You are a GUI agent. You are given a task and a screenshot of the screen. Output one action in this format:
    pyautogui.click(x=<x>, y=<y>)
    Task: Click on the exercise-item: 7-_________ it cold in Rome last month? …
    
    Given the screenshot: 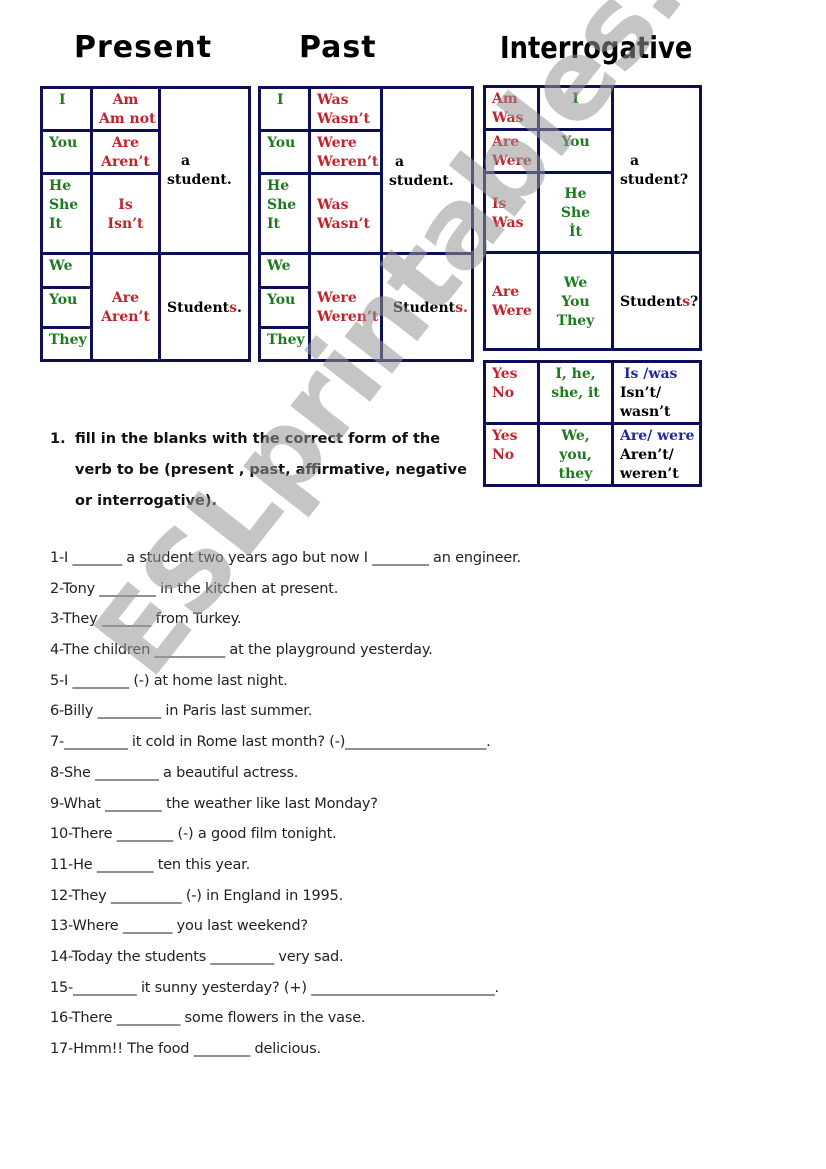 What is the action you would take?
    pyautogui.click(x=270, y=742)
    